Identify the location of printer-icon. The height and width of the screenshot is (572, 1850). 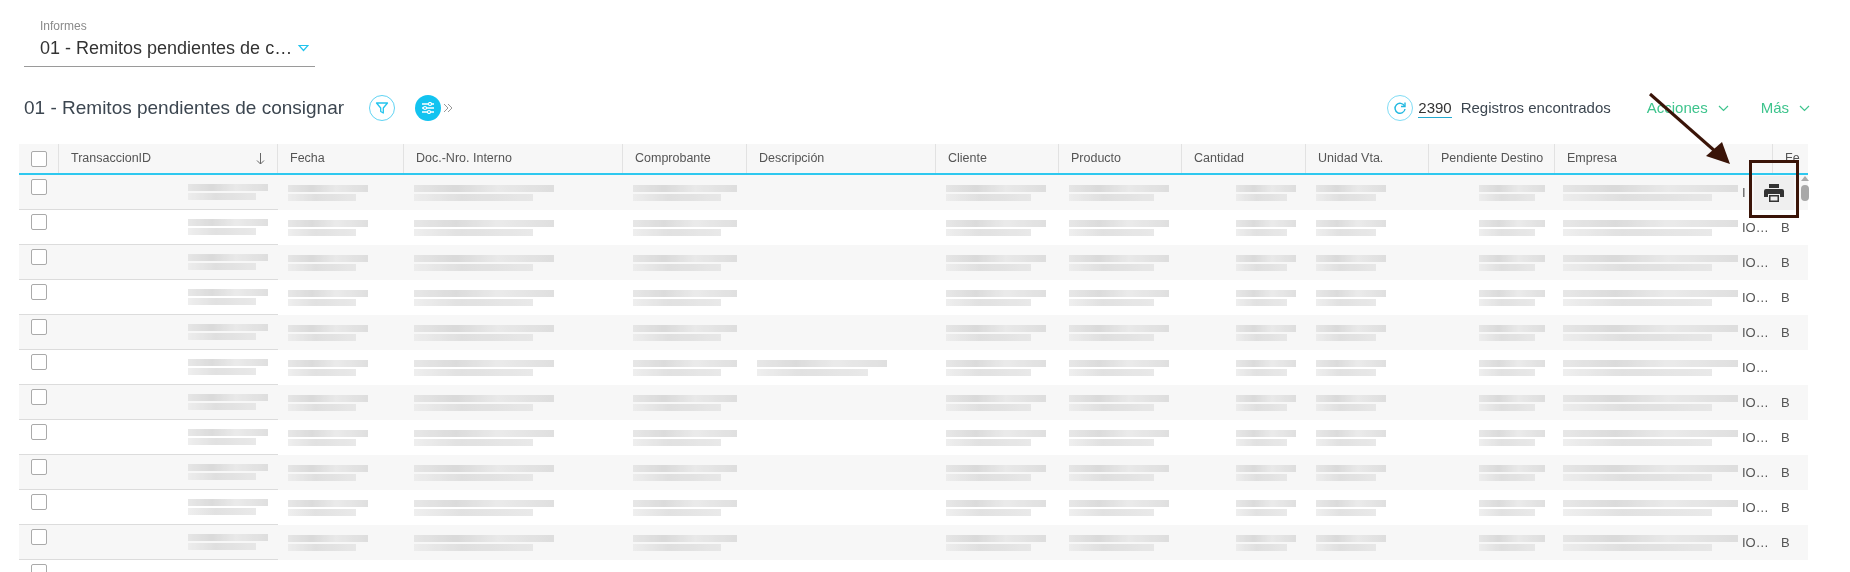
(1774, 193).